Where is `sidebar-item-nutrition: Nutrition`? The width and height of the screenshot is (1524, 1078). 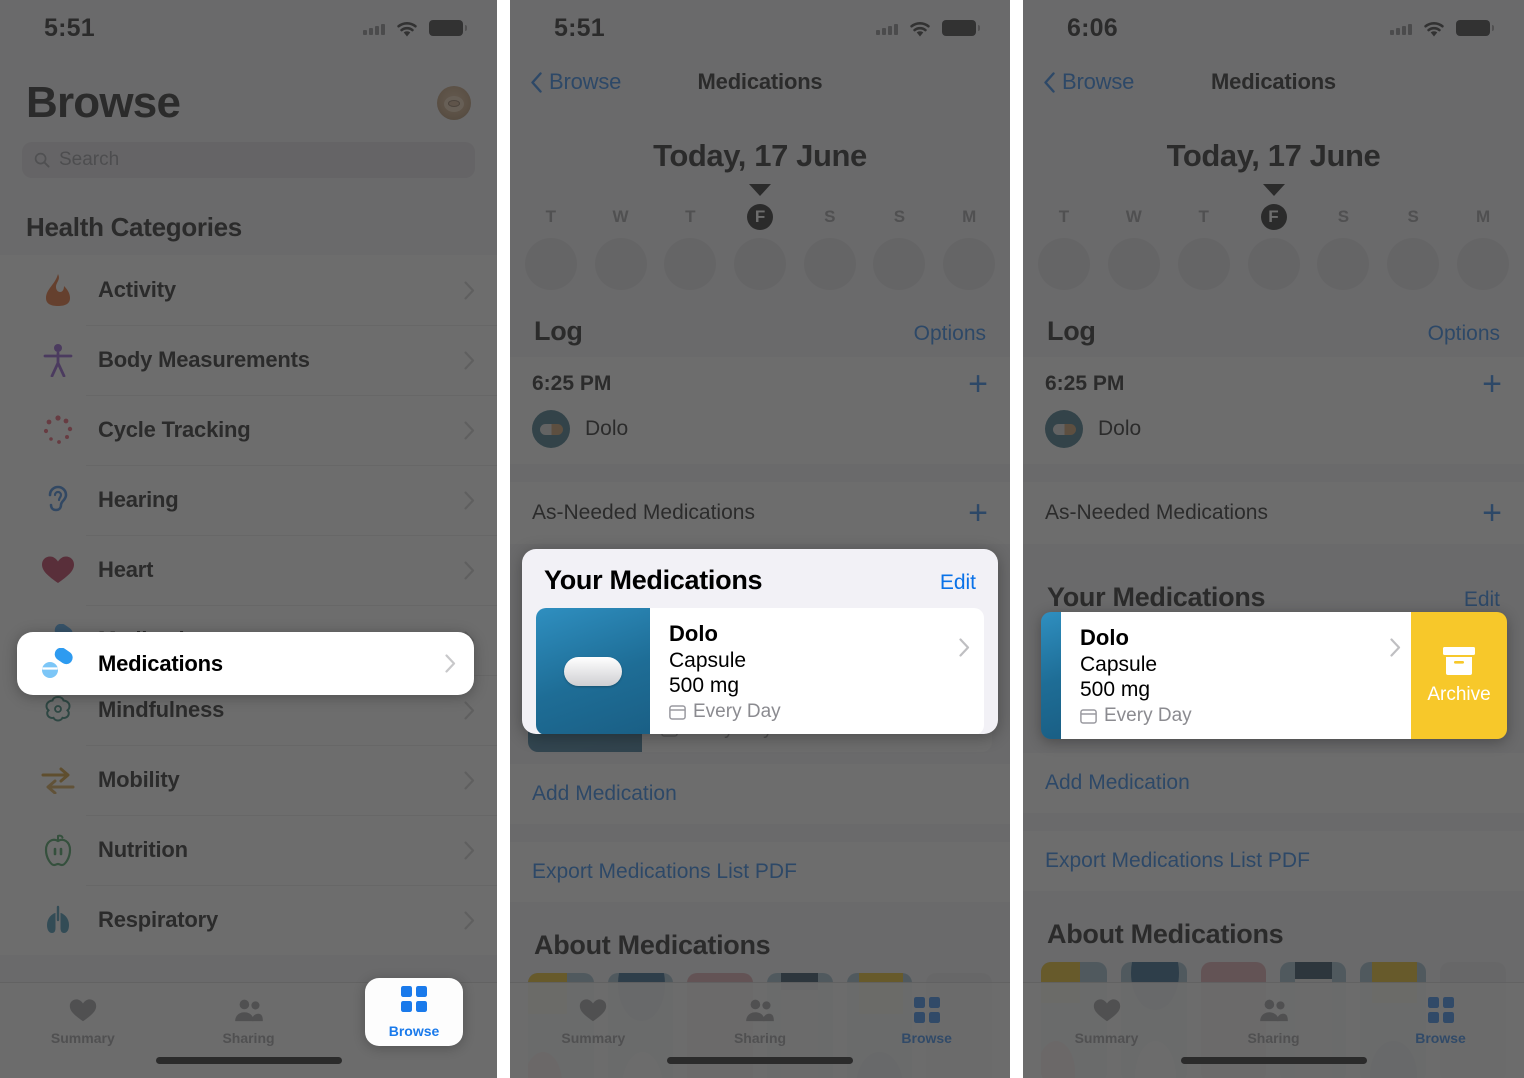 sidebar-item-nutrition: Nutrition is located at coordinates (248, 850).